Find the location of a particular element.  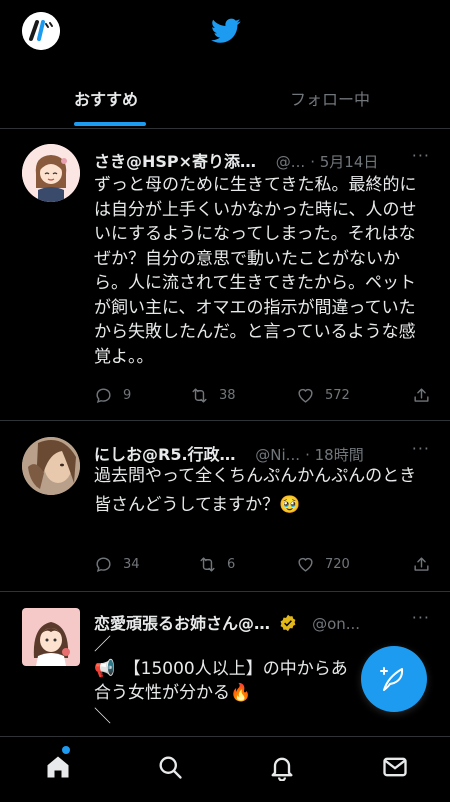

retweet-count: 38 is located at coordinates (227, 395).